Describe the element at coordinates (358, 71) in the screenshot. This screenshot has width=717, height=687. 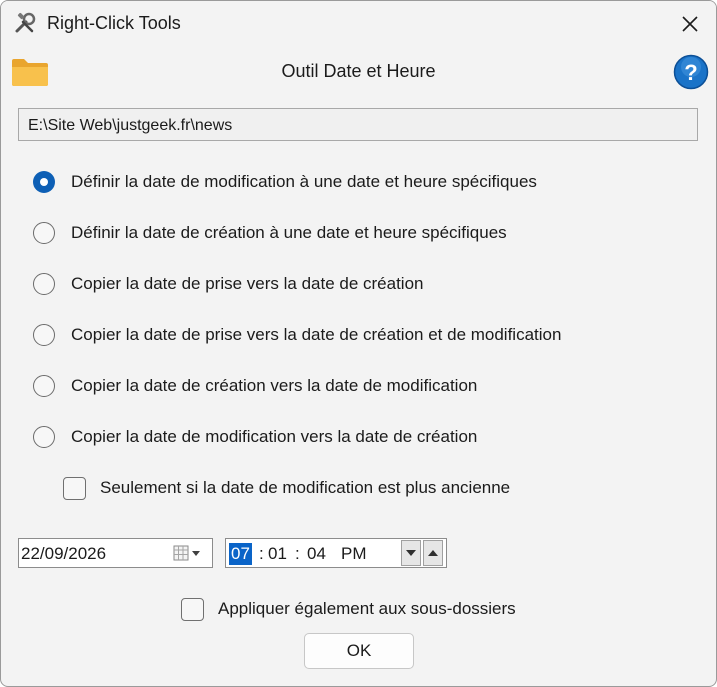
I see `tool-heading: Outil Date et Heure` at that location.